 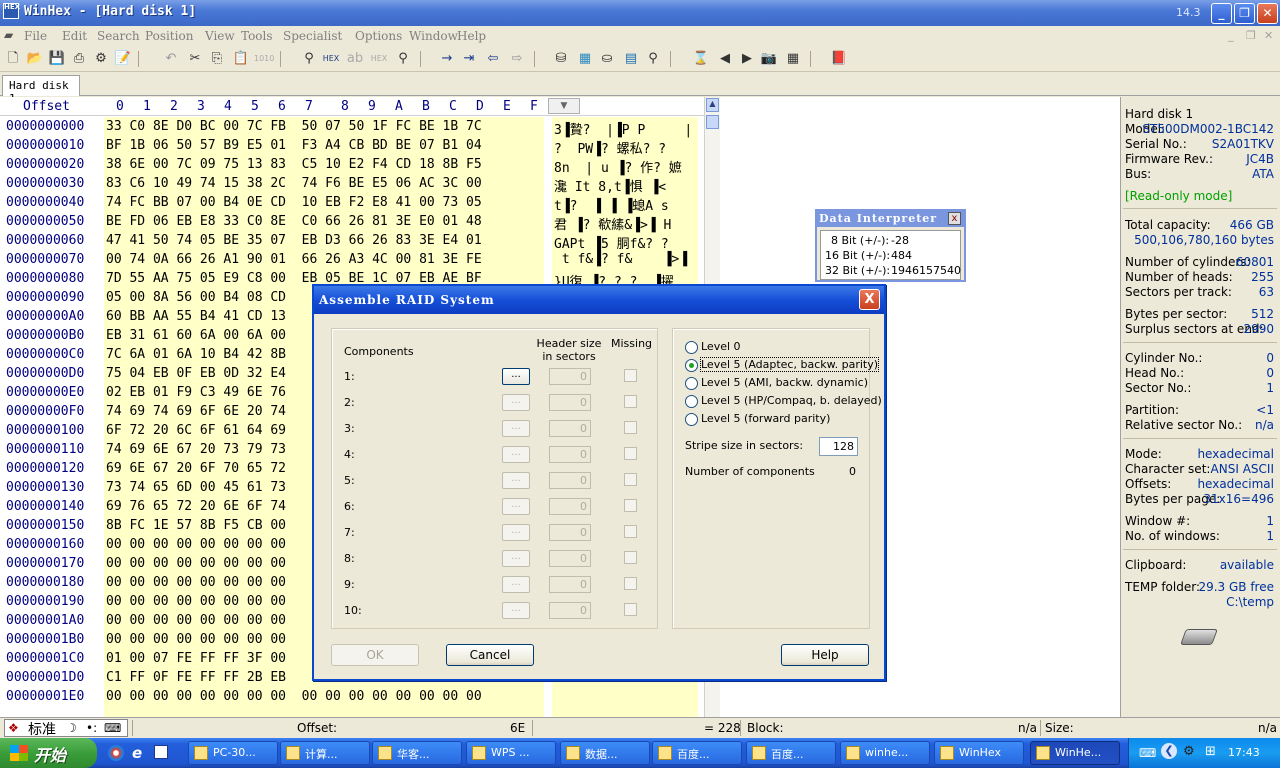 What do you see at coordinates (56, 126) in the screenshot?
I see `row-offset: 0000000000` at bounding box center [56, 126].